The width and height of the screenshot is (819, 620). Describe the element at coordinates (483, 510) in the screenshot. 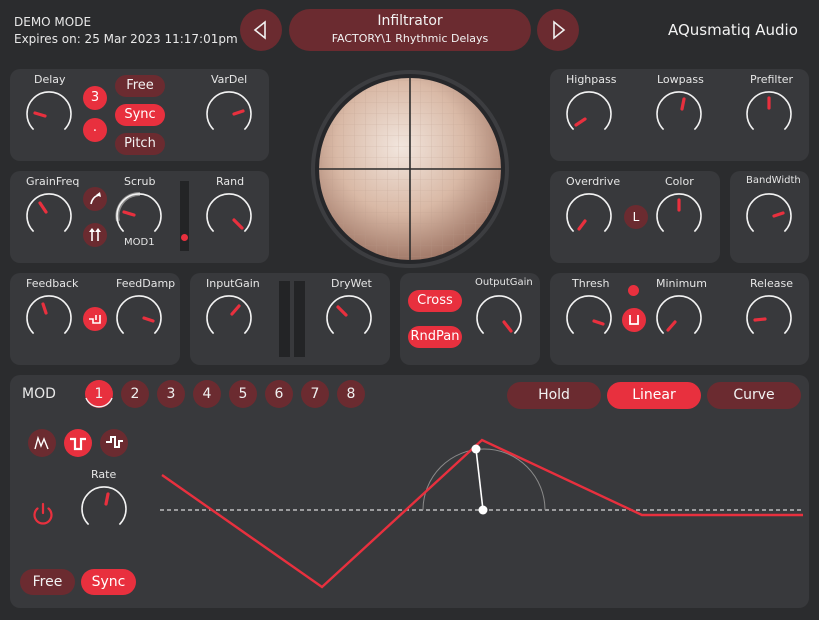

I see `mod-curve-handle` at that location.